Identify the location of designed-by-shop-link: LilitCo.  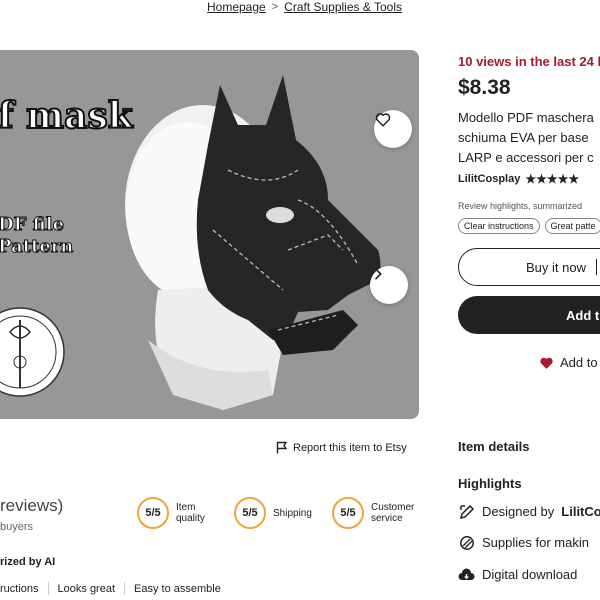
(580, 511).